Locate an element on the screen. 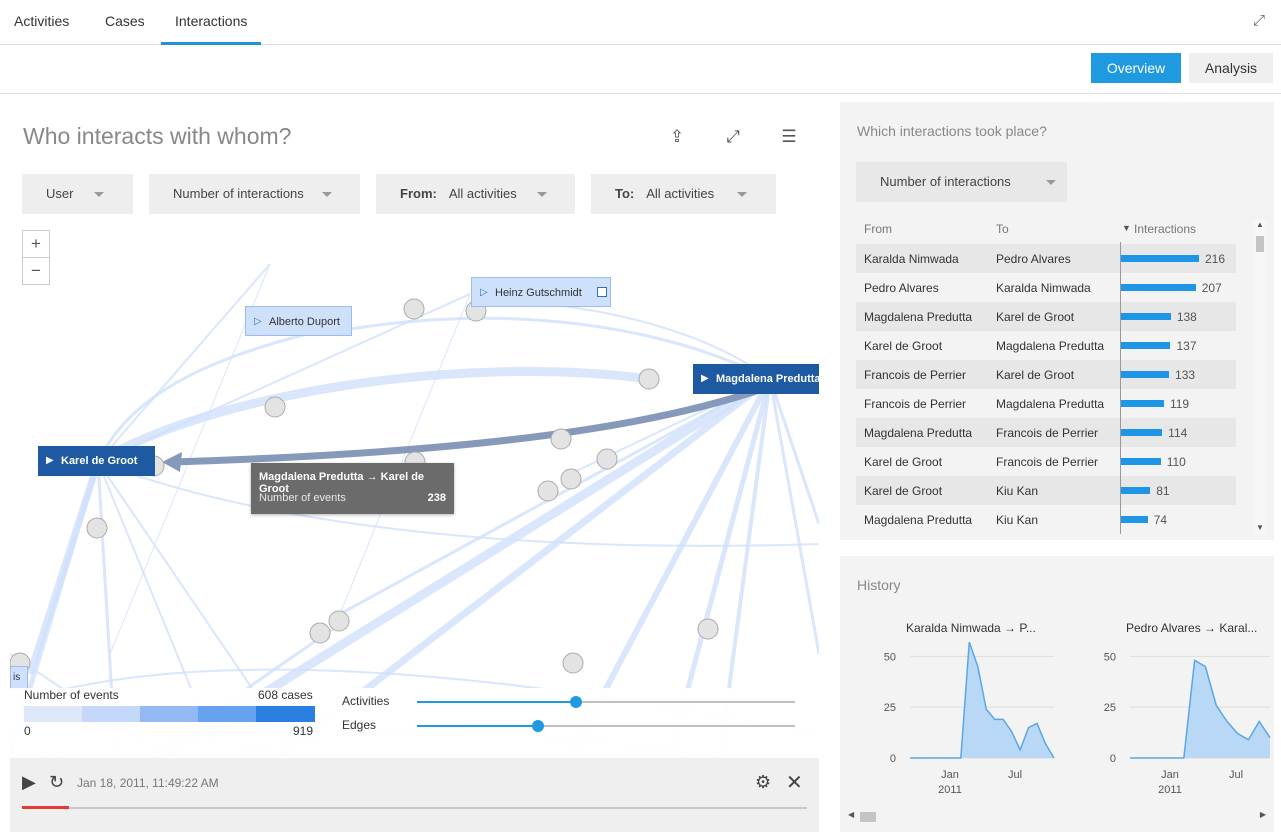 This screenshot has height=832, width=1281. row-value: 81 is located at coordinates (1163, 491).